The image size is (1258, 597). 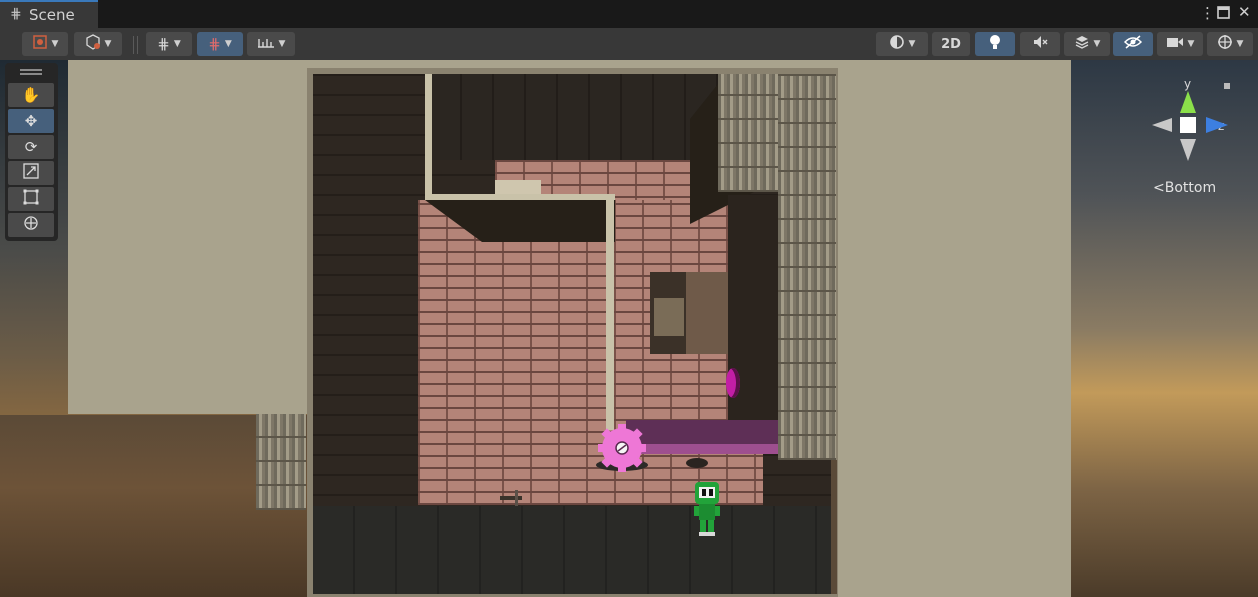 I want to click on gizmo-view-label: <Bottom, so click(x=1184, y=188).